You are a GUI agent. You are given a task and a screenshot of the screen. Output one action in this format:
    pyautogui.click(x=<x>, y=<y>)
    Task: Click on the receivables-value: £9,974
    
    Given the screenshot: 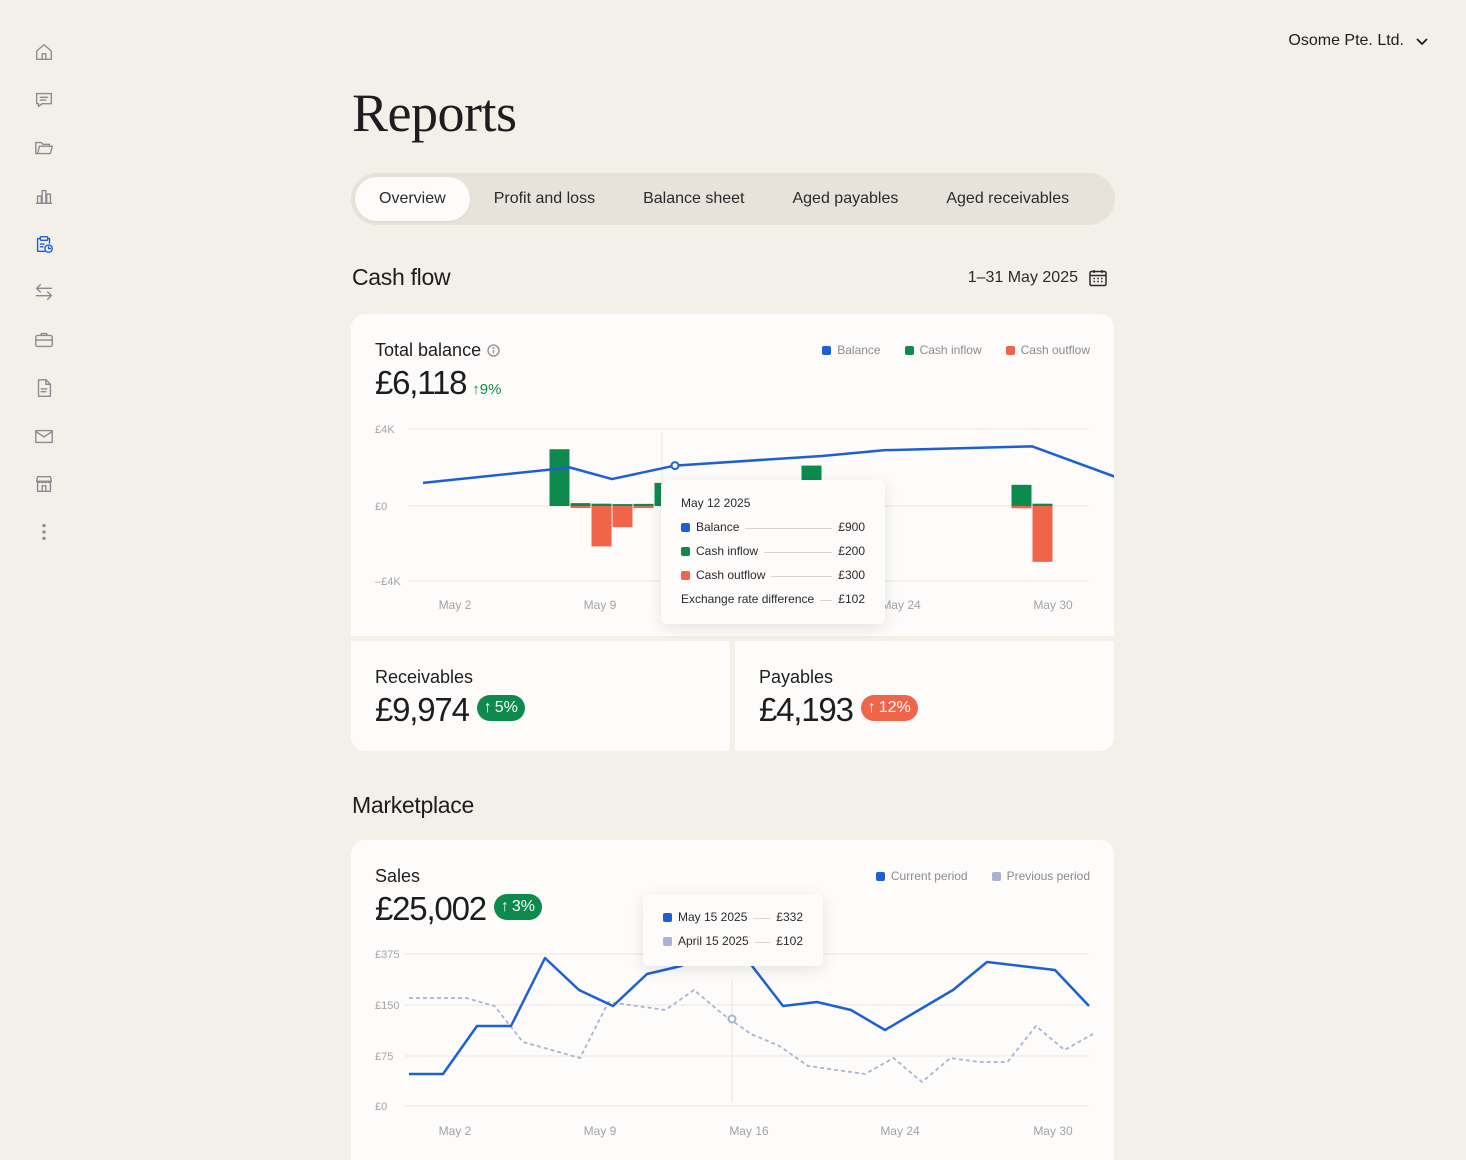 What is the action you would take?
    pyautogui.click(x=422, y=709)
    